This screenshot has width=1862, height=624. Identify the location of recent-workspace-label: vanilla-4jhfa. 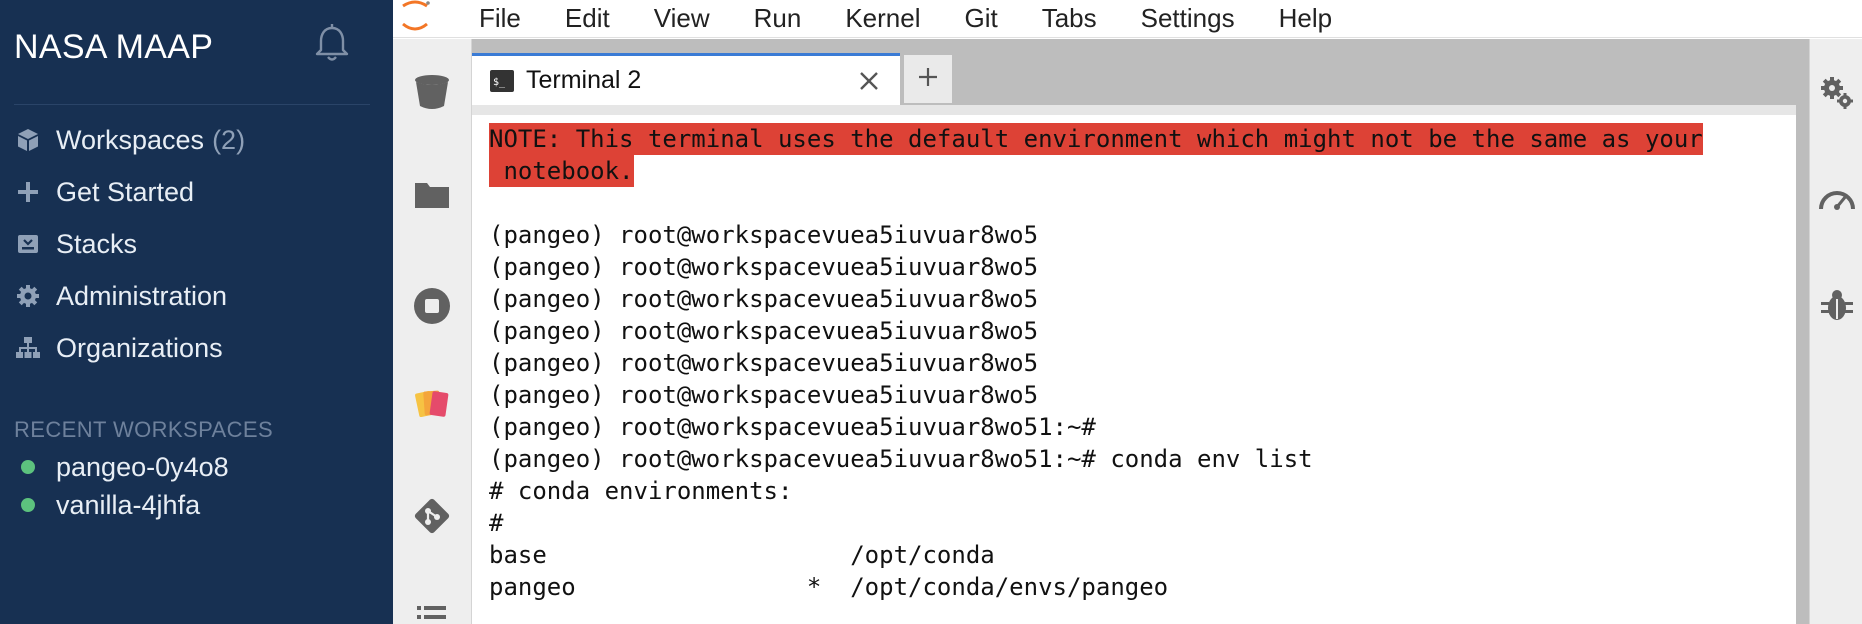
(128, 504).